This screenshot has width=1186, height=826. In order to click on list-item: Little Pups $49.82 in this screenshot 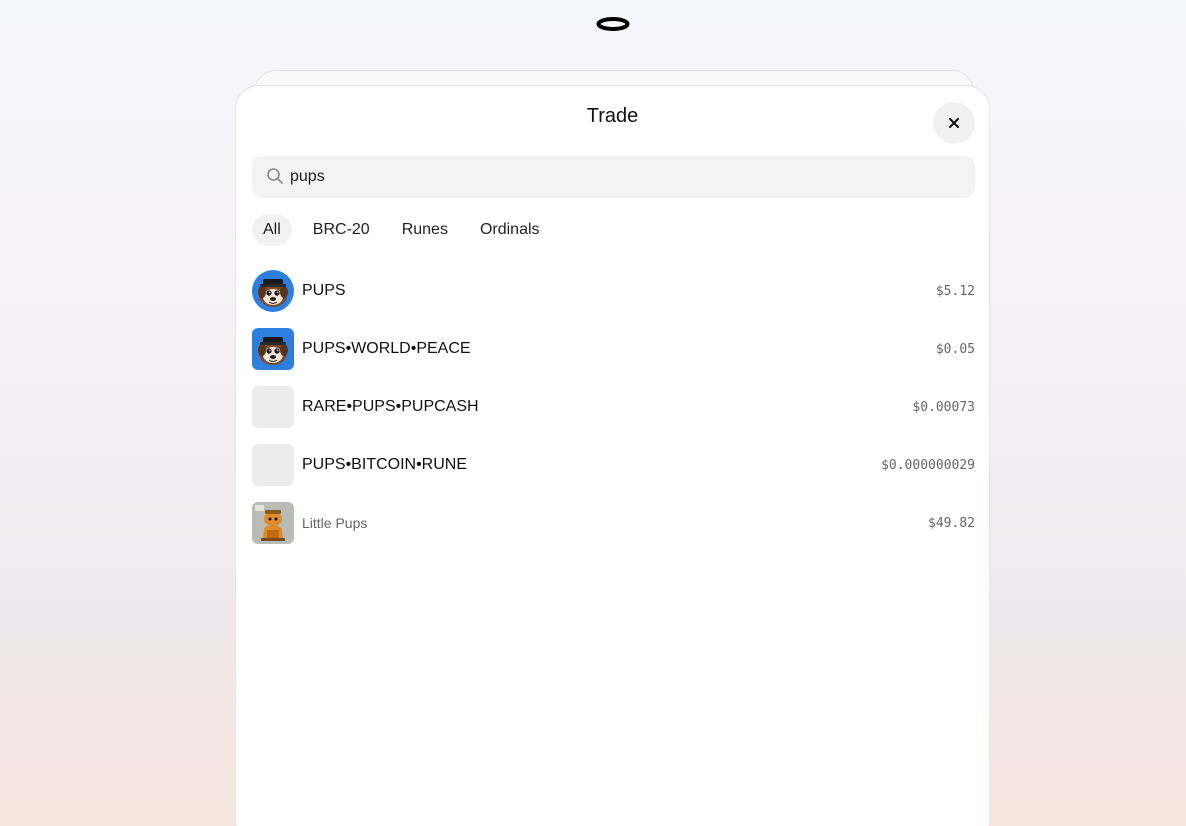, I will do `click(613, 523)`.